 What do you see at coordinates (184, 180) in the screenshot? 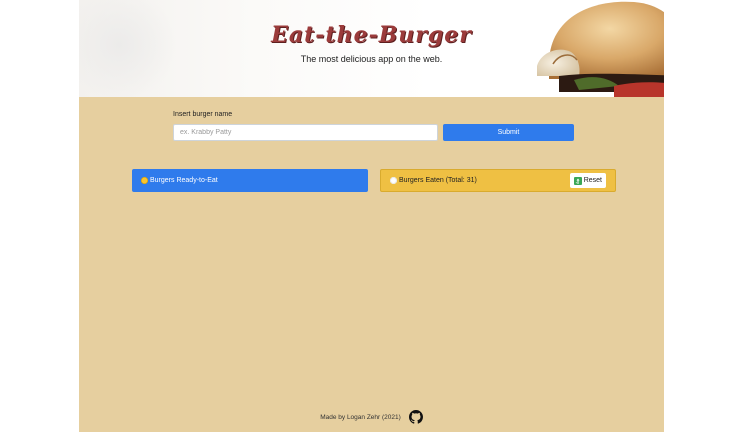
I see `burgers-ready-label: Burgers Ready-to-Eat` at bounding box center [184, 180].